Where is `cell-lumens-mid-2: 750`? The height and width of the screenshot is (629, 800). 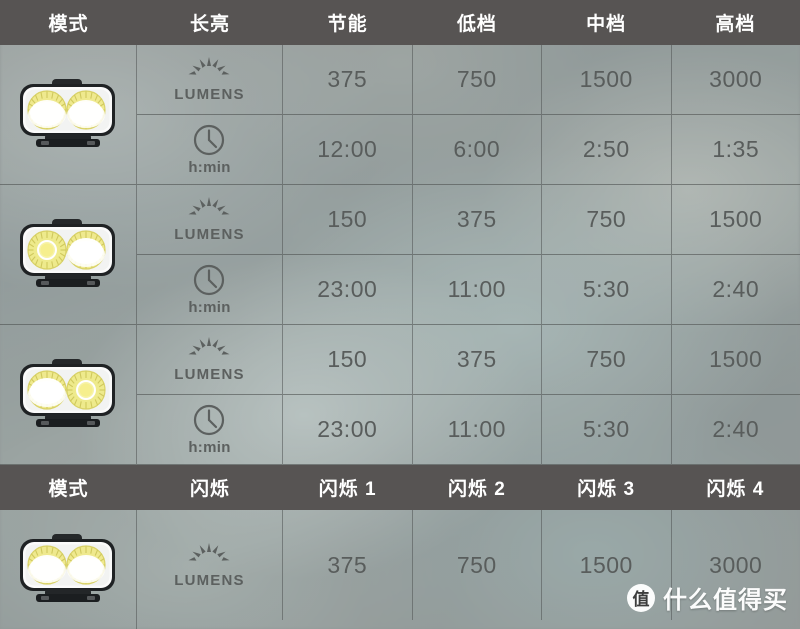
cell-lumens-mid-2: 750 is located at coordinates (607, 220).